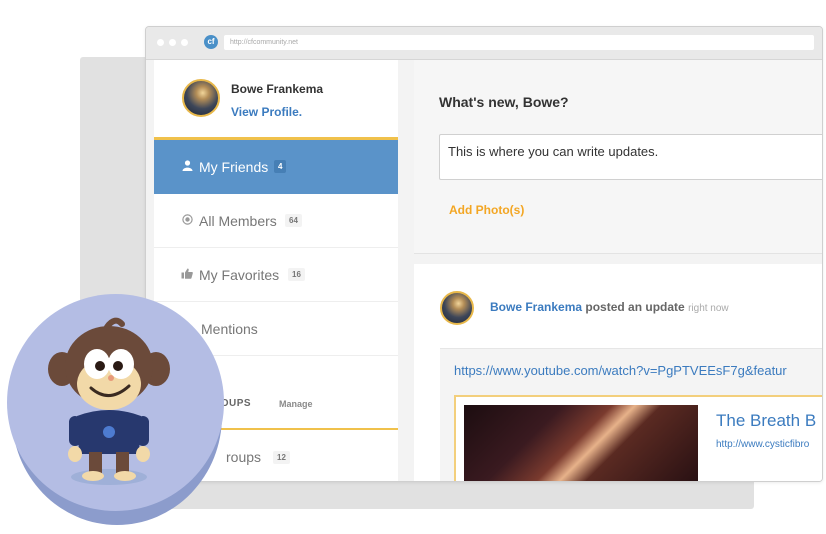 This screenshot has height=534, width=826. What do you see at coordinates (239, 275) in the screenshot?
I see `sidebar-item-label: My Favorites` at bounding box center [239, 275].